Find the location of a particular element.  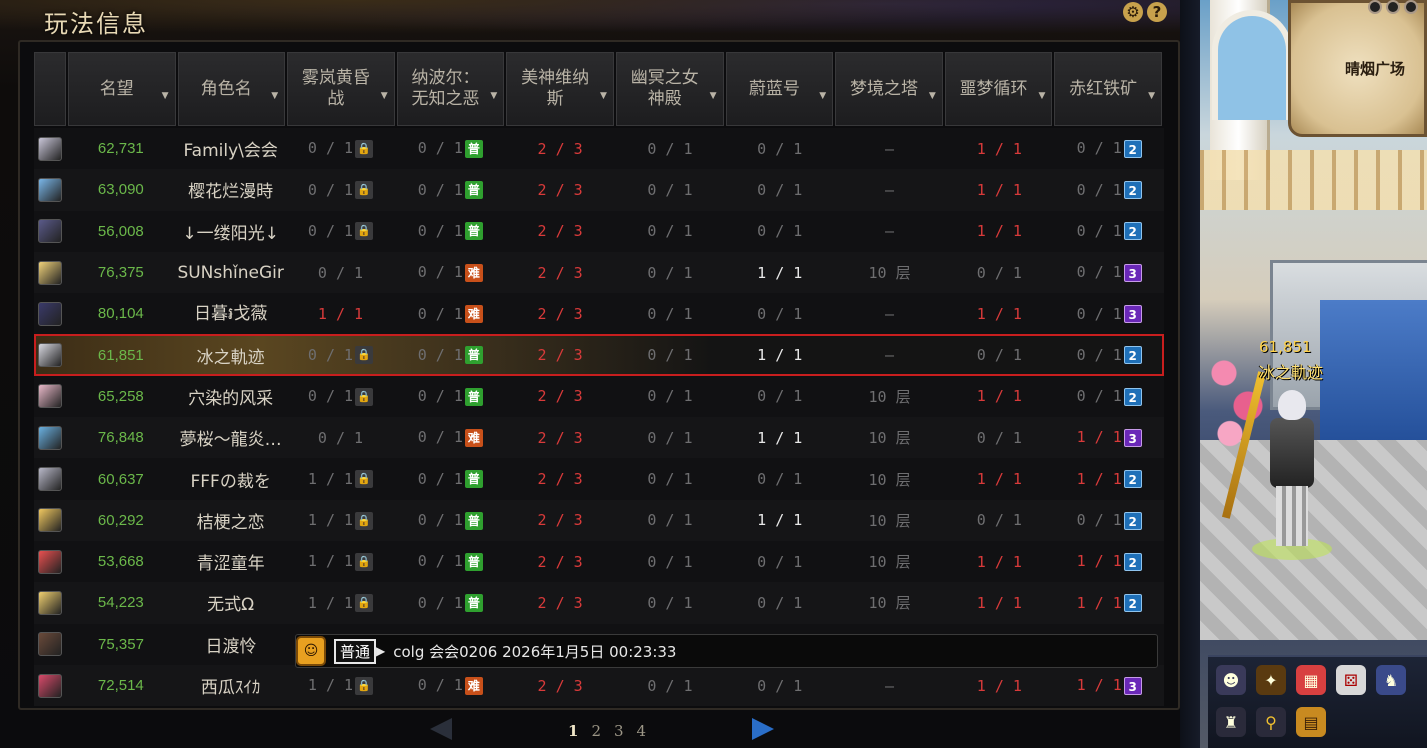

progress-cell: 0 / 1 🔒 is located at coordinates (341, 396).